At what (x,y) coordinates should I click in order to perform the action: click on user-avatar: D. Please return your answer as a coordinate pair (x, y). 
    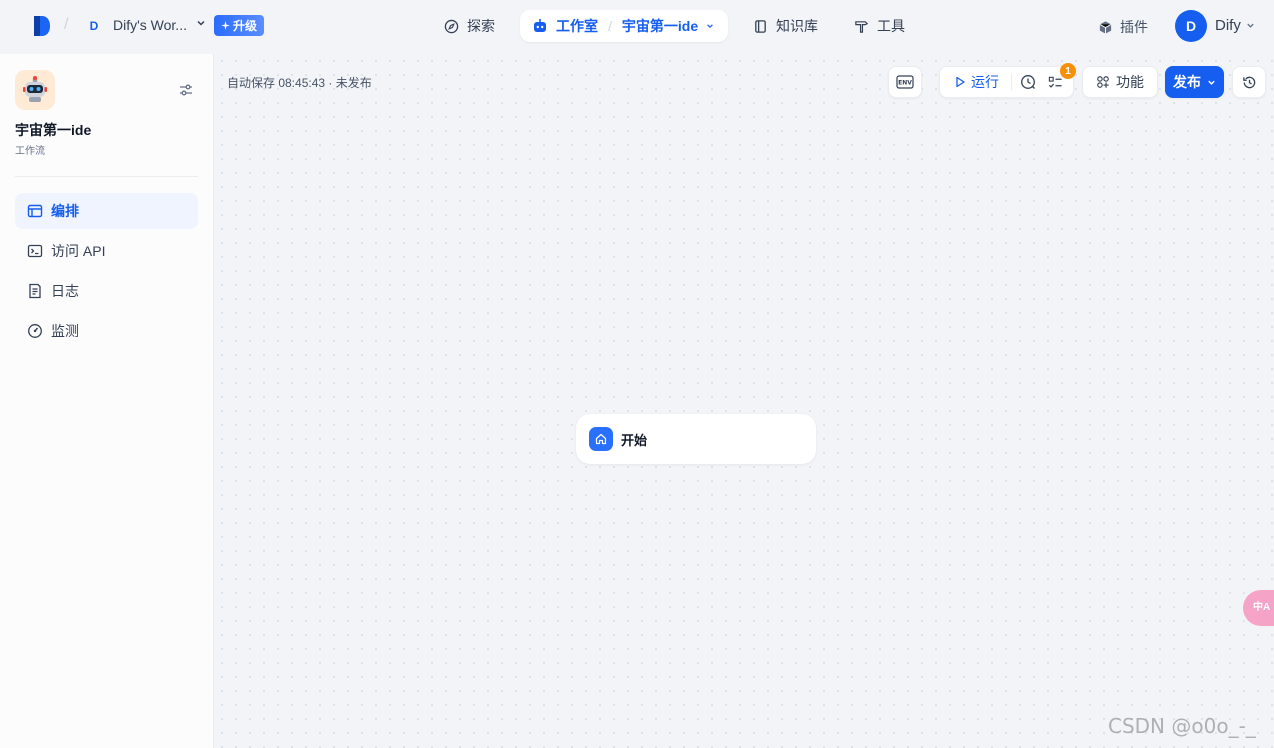
    Looking at the image, I should click on (1191, 26).